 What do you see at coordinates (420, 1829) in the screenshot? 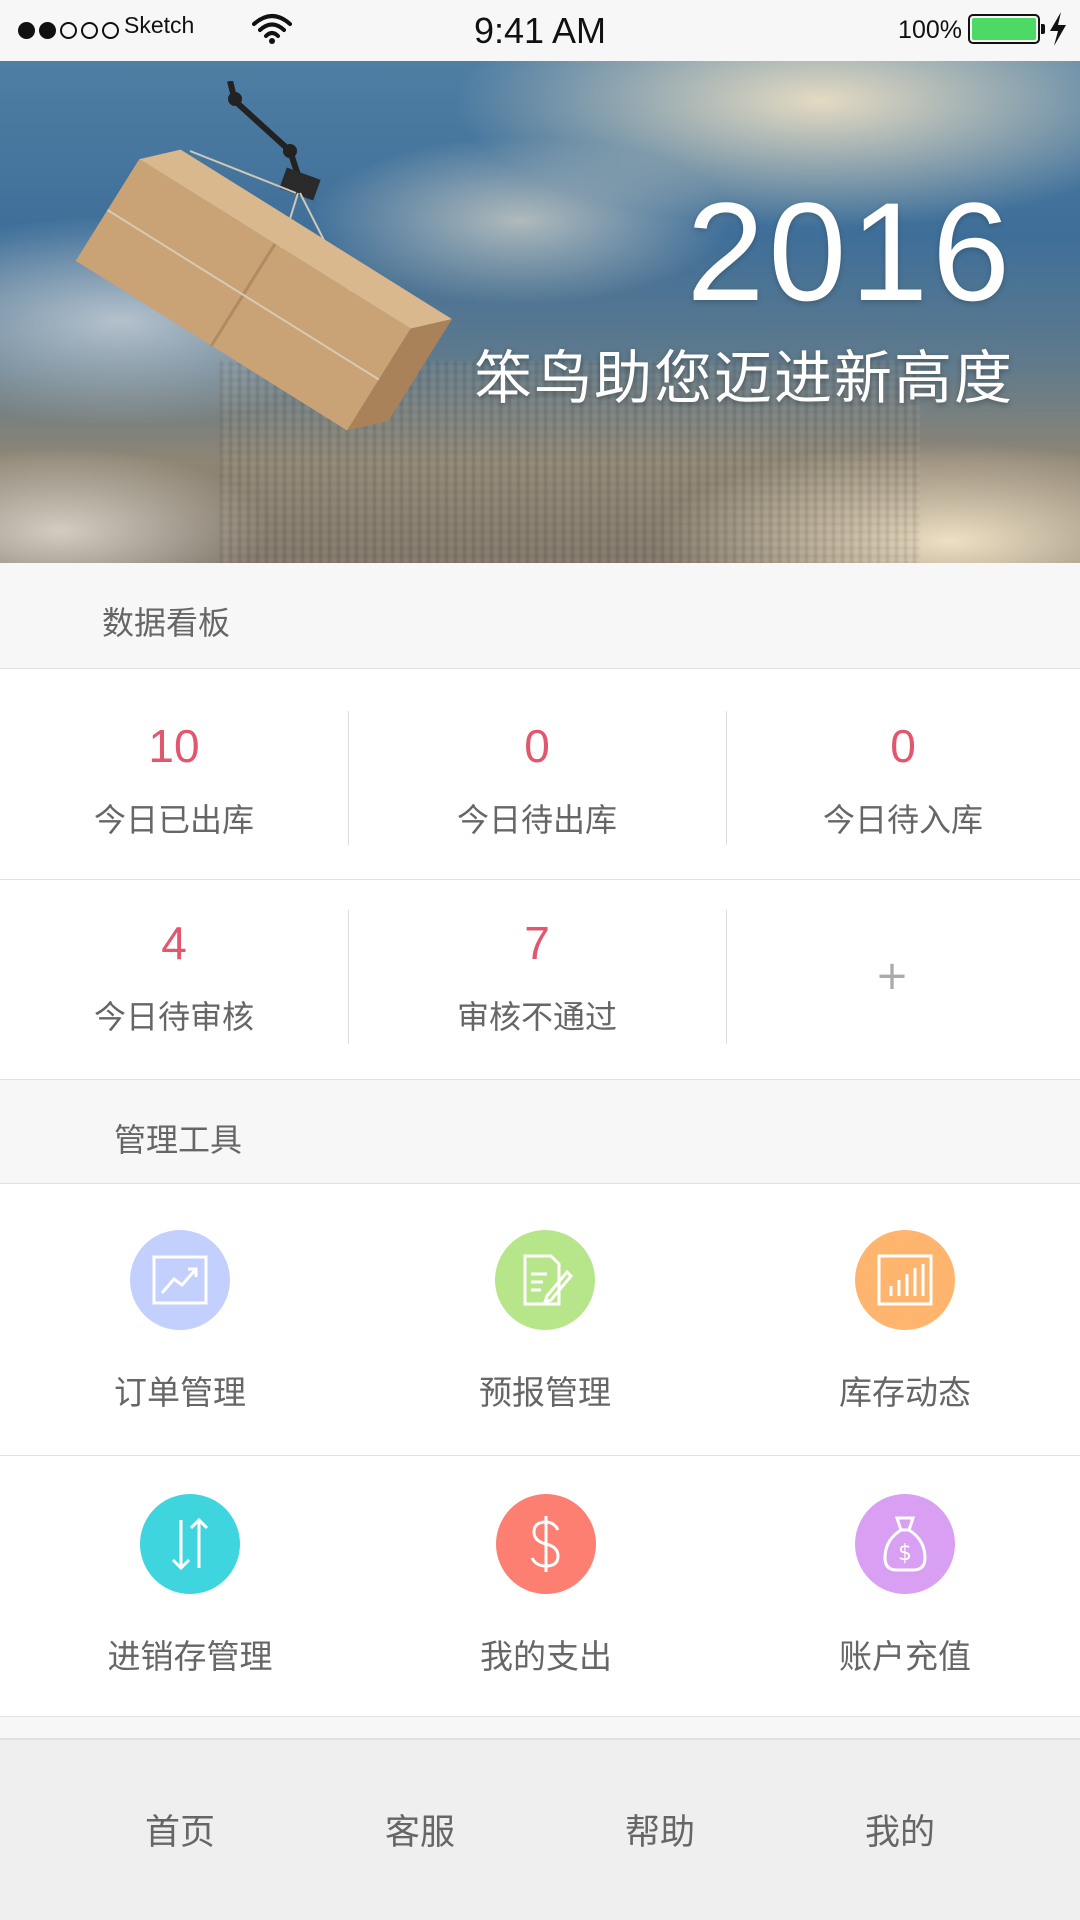
I see `tab-customer-service: 客服` at bounding box center [420, 1829].